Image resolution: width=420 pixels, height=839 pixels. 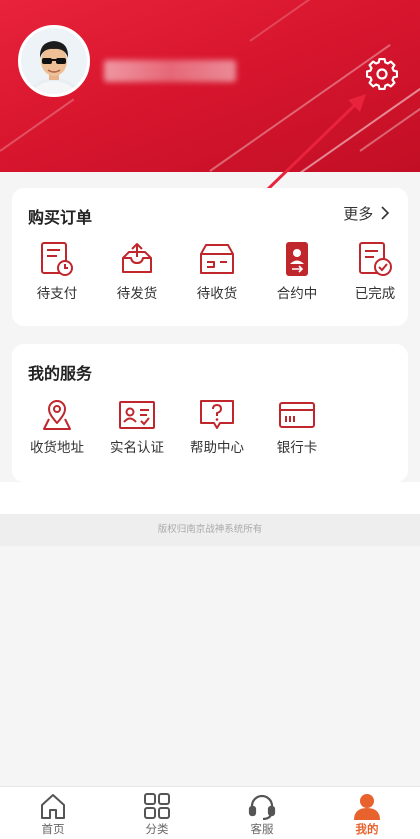 What do you see at coordinates (217, 448) in the screenshot?
I see `service-item-label: 帮助中心` at bounding box center [217, 448].